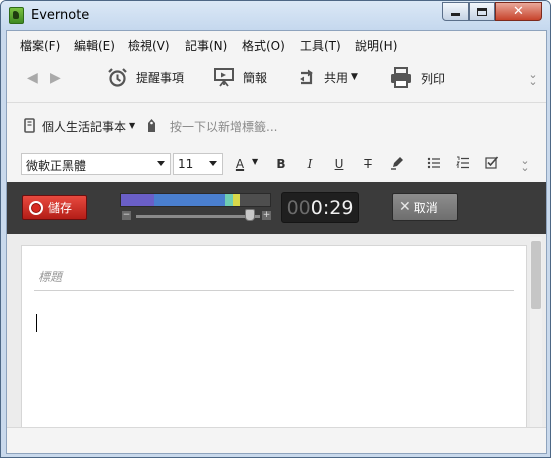  Describe the element at coordinates (189, 200) in the screenshot. I see `meter-level-mid` at that location.